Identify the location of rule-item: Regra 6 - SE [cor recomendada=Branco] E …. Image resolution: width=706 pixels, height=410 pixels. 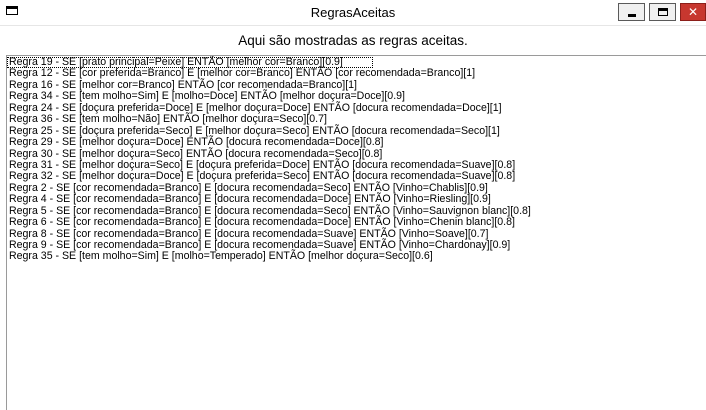
(356, 222).